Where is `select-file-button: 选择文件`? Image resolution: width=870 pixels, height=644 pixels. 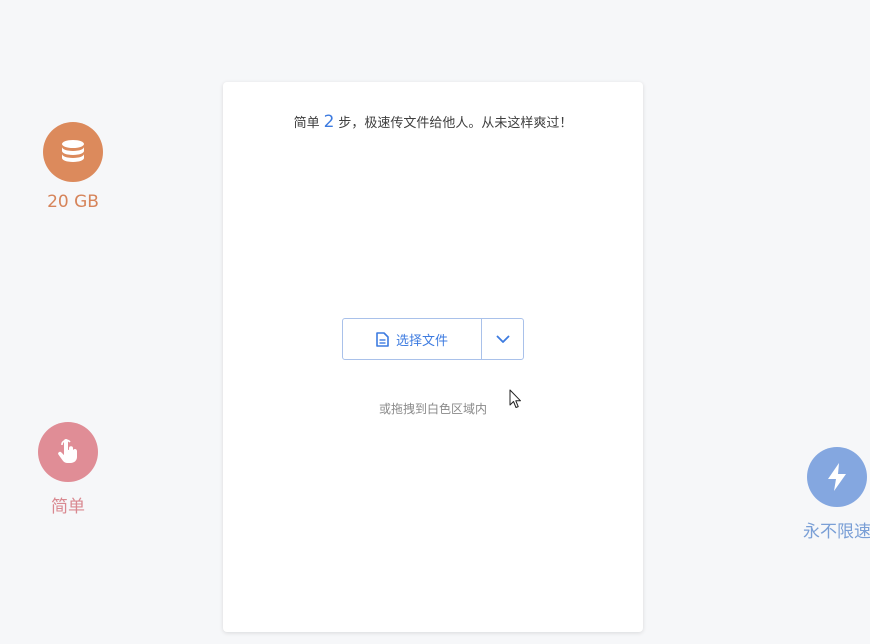 select-file-button: 选择文件 is located at coordinates (412, 339).